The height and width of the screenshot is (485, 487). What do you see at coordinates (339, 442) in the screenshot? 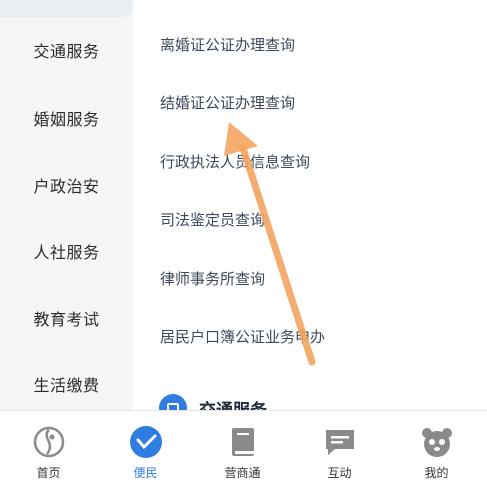
I see `chat-icon` at bounding box center [339, 442].